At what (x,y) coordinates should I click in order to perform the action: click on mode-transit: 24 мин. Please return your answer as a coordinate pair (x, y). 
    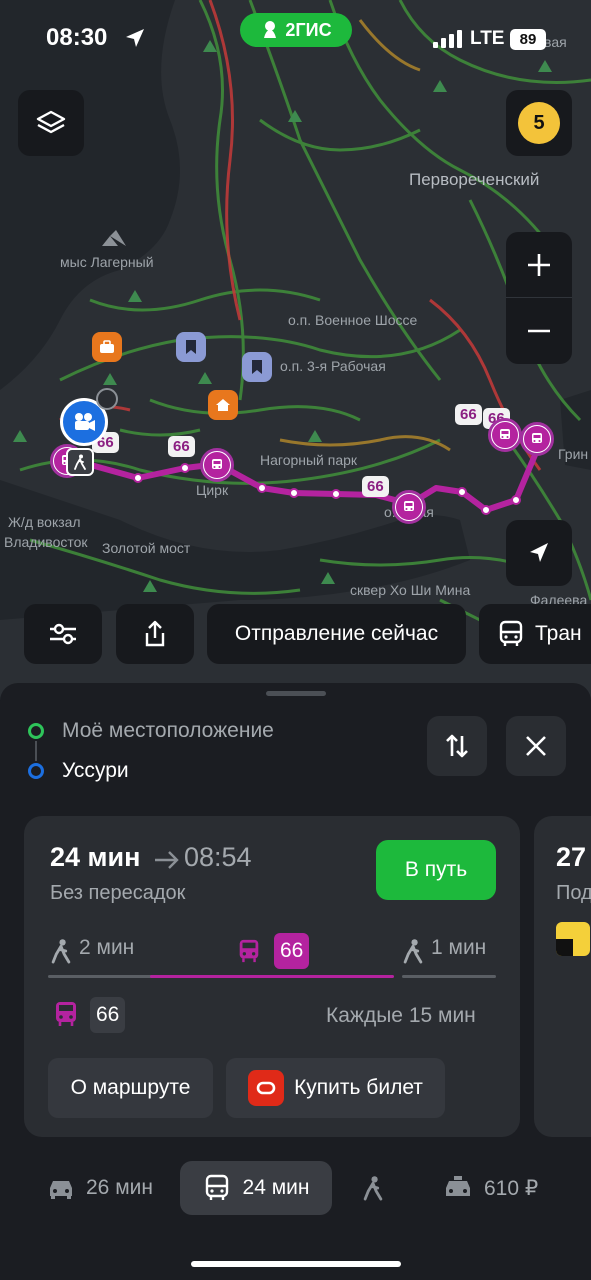
    Looking at the image, I should click on (256, 1188).